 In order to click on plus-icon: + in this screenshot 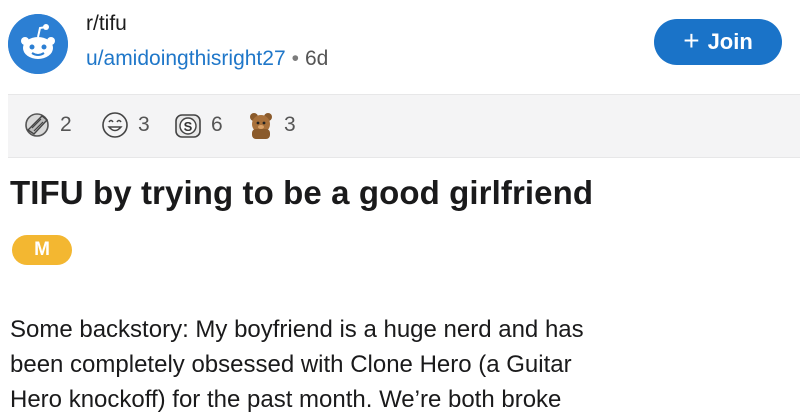, I will do `click(691, 40)`.